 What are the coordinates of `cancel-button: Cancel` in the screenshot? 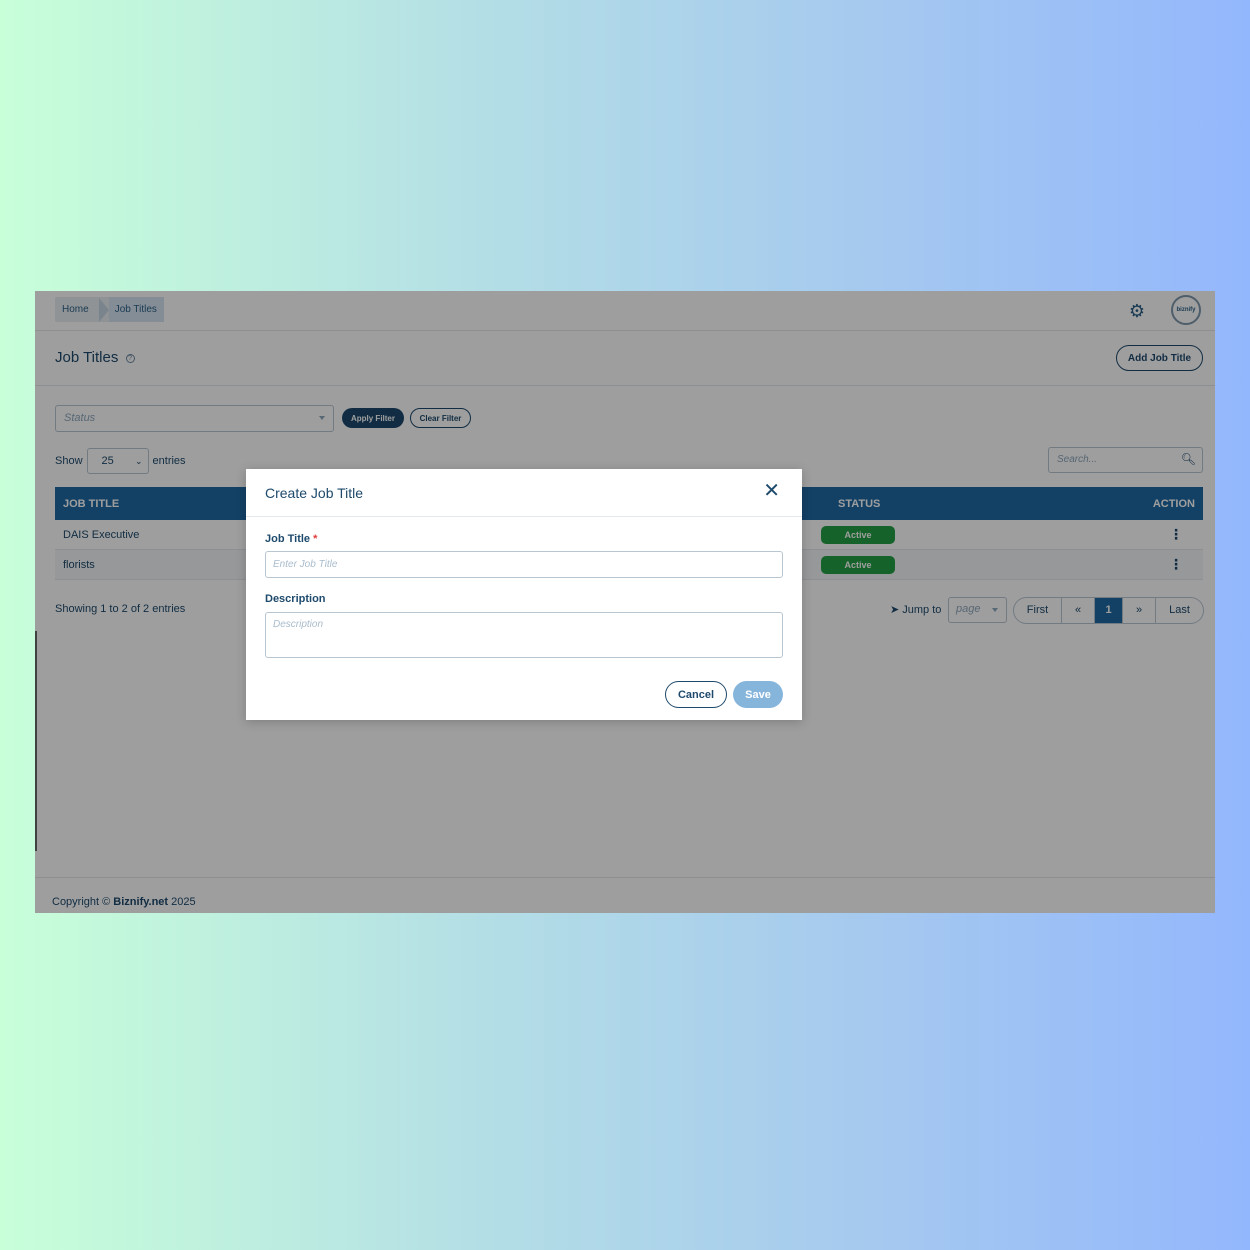 It's located at (696, 694).